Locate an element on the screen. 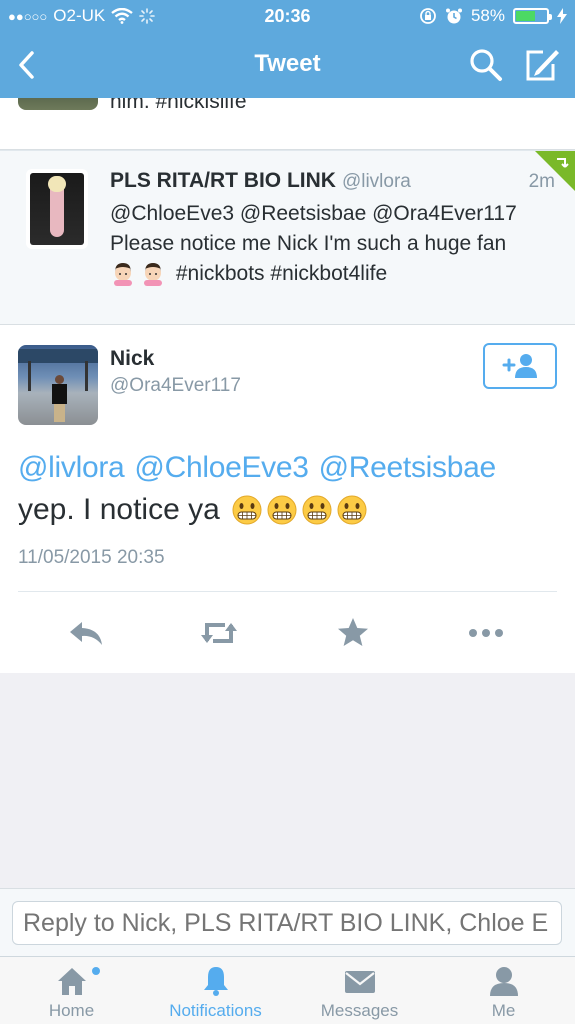 This screenshot has width=575, height=1024. reply-hashtag-line: #nickbots #nickbot4life is located at coordinates (332, 274).